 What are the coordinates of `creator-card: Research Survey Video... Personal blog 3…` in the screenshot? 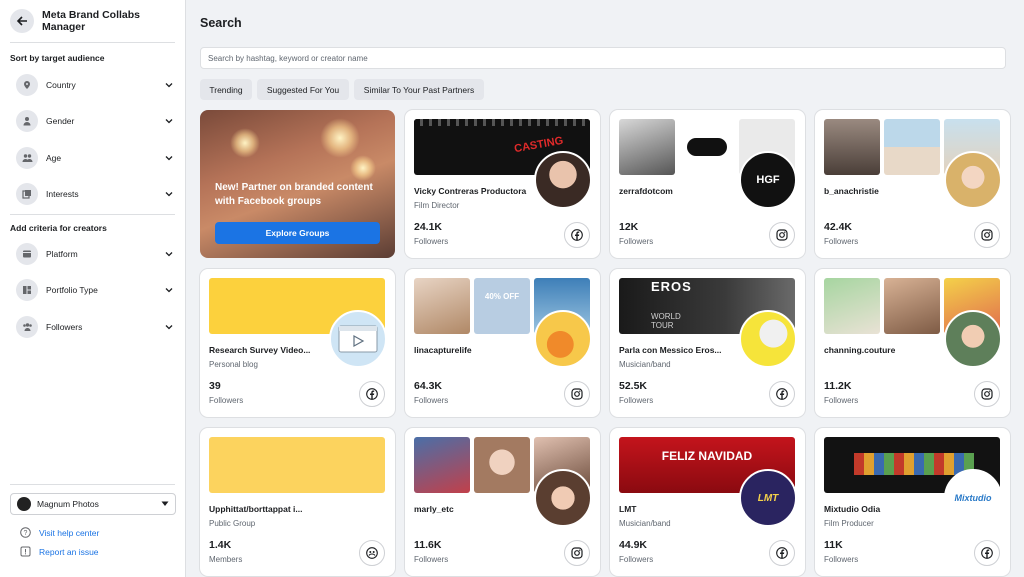 It's located at (297, 343).